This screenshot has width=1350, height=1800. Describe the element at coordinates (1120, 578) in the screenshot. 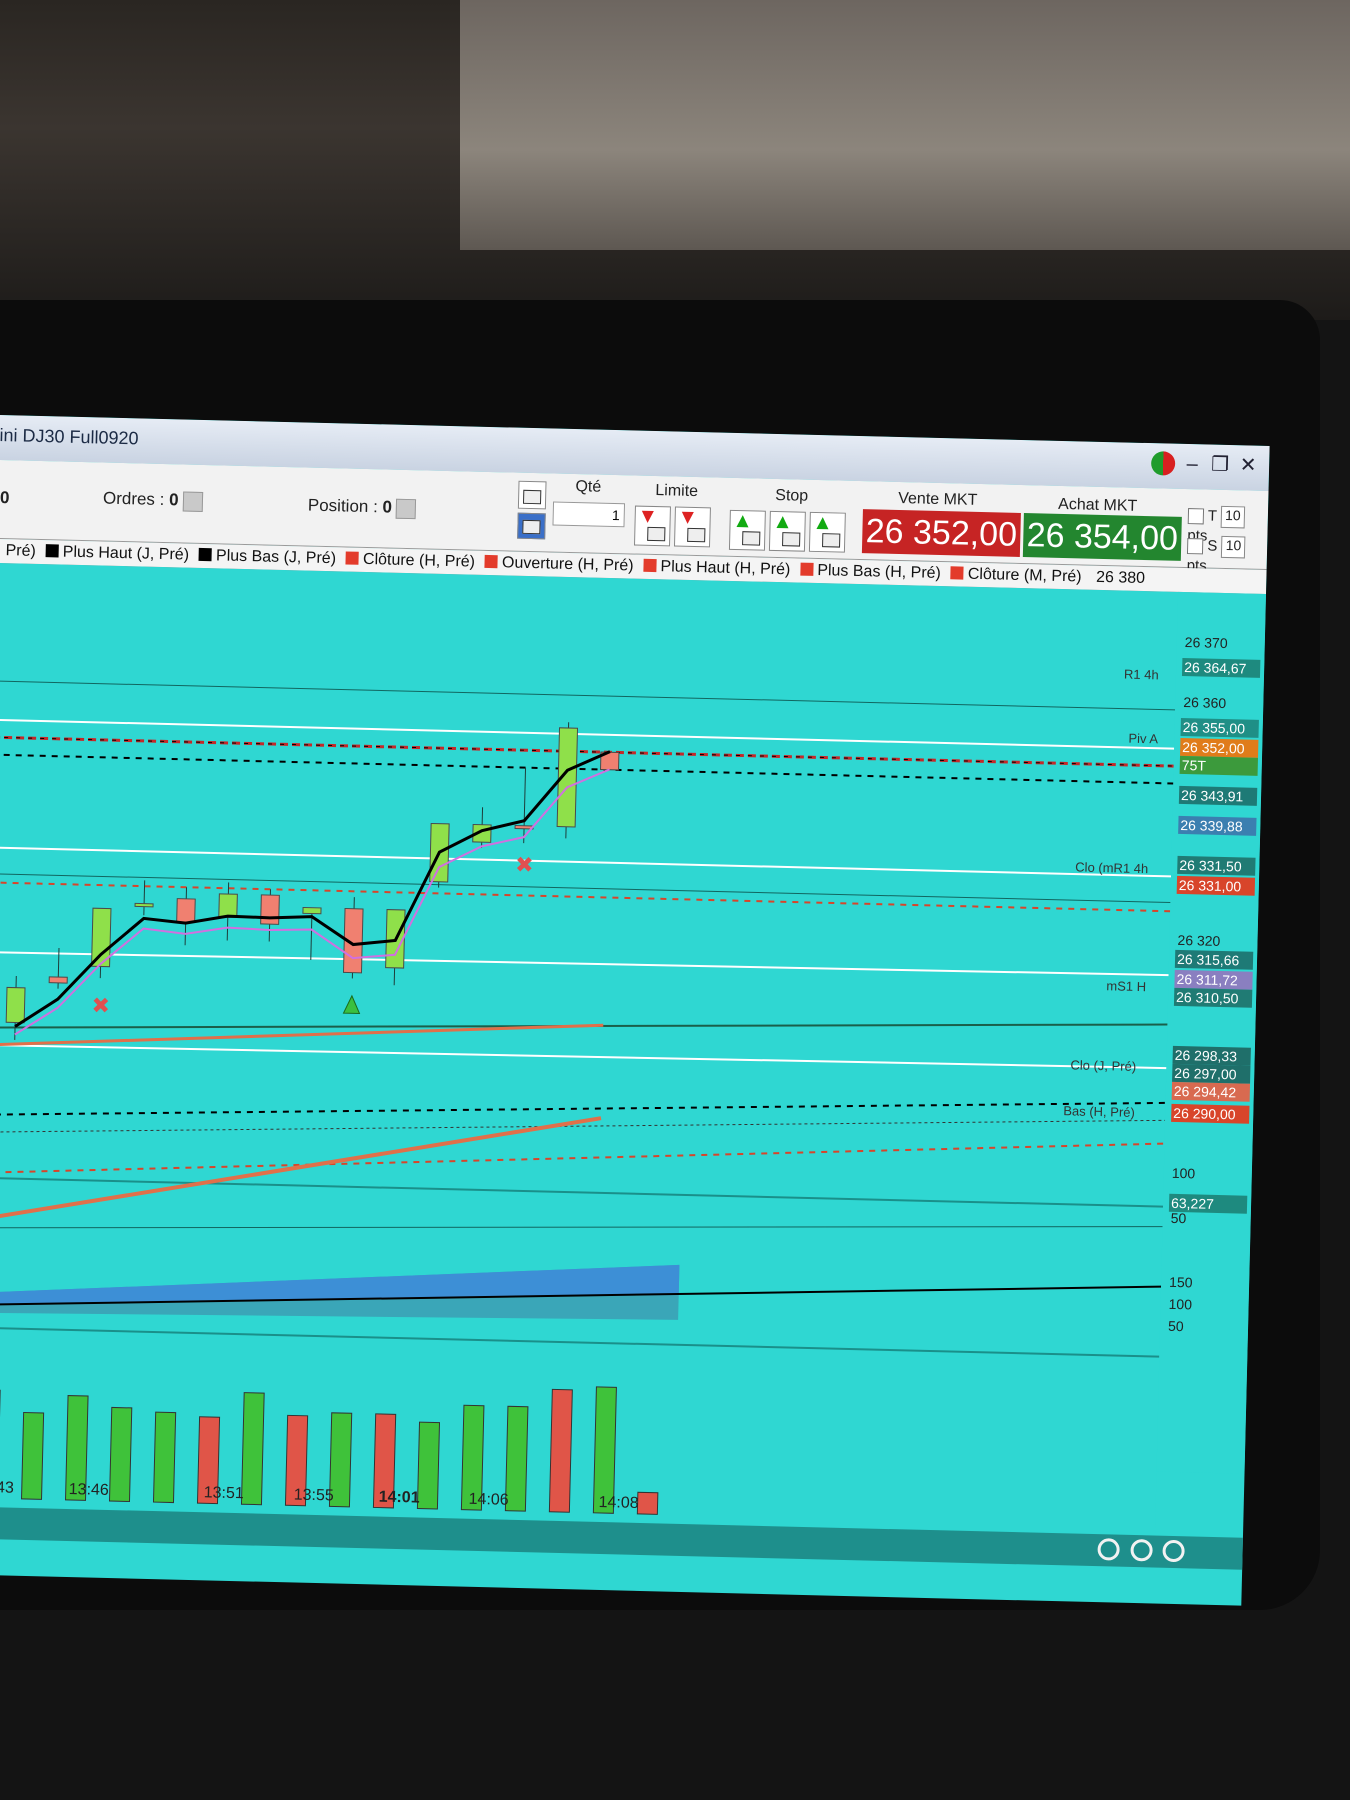

I see `legend-extra-value: 26 380` at that location.